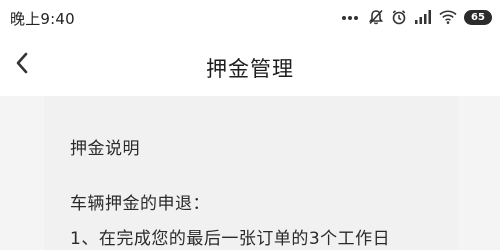 This screenshot has width=500, height=250. Describe the element at coordinates (250, 69) in the screenshot. I see `page-title: 押金管理` at that location.